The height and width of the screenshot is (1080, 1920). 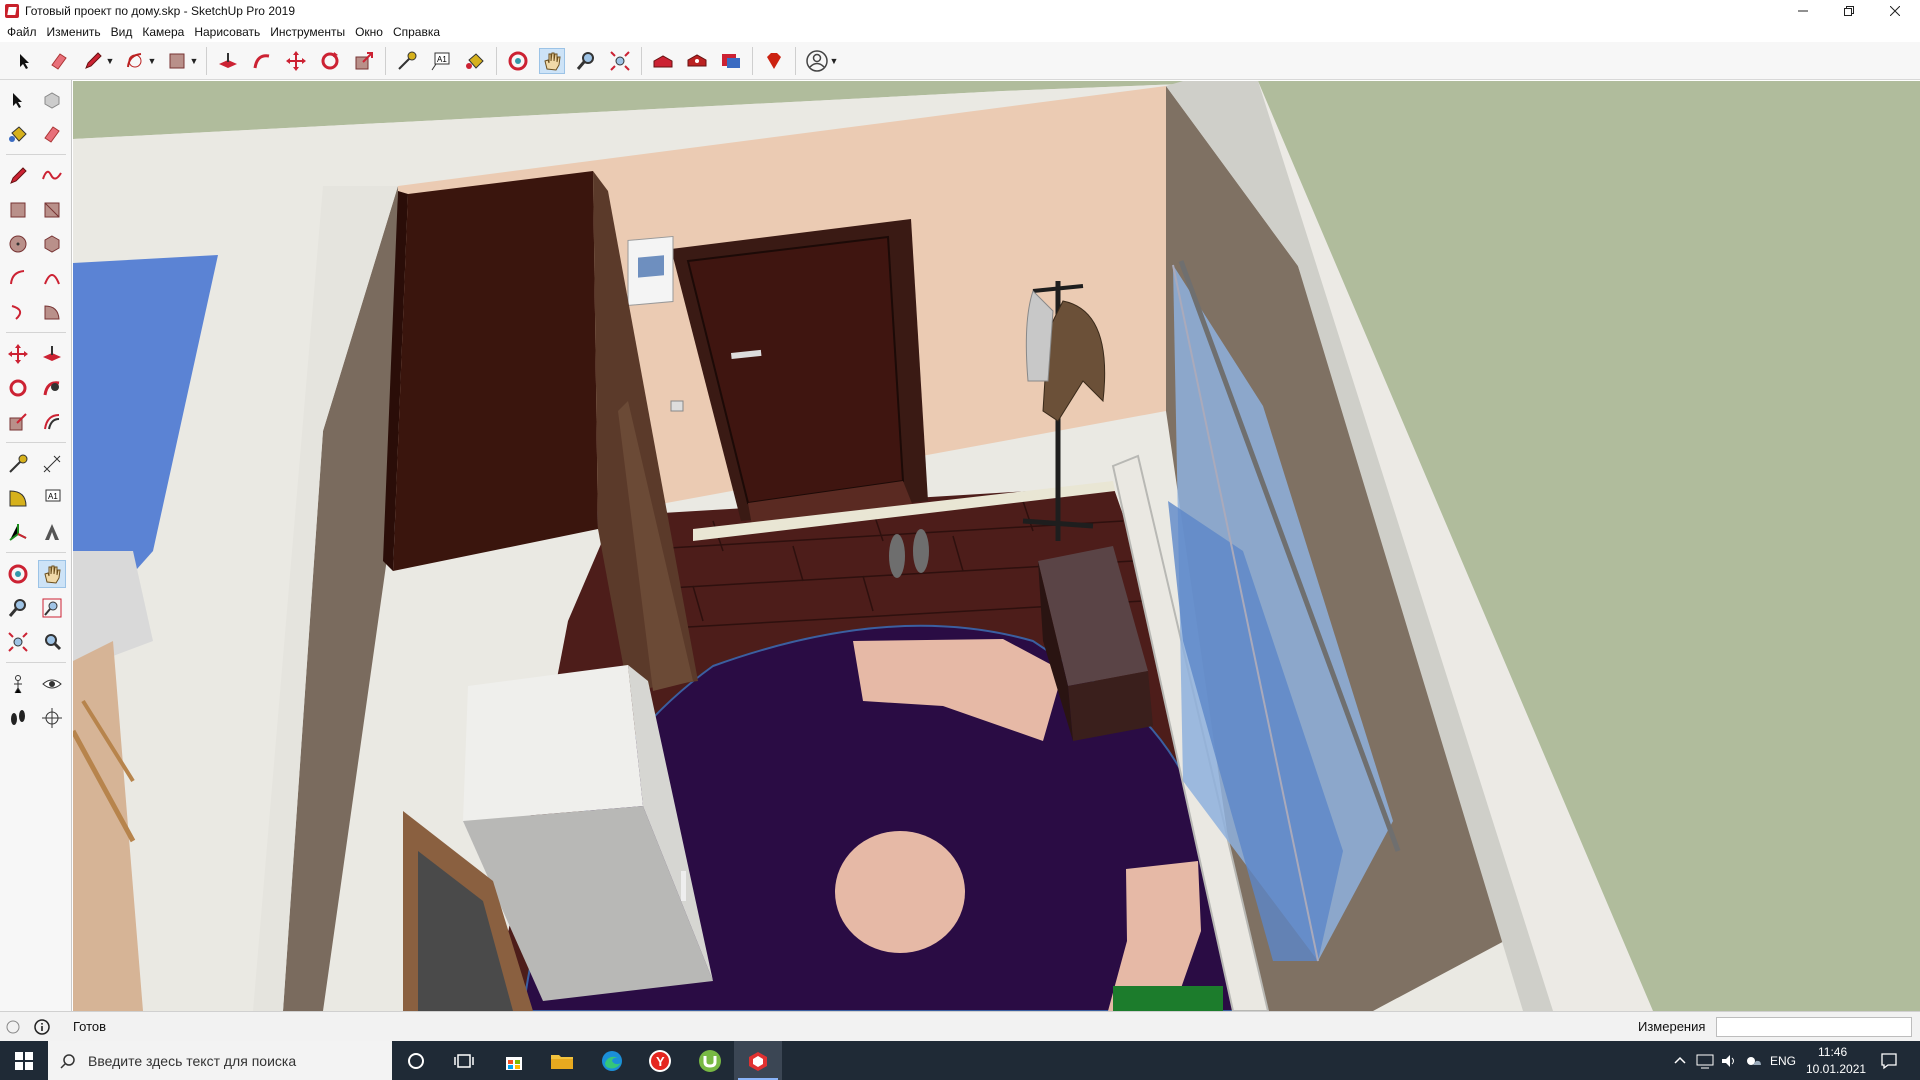 What do you see at coordinates (52, 642) in the screenshot?
I see `previous-view-button` at bounding box center [52, 642].